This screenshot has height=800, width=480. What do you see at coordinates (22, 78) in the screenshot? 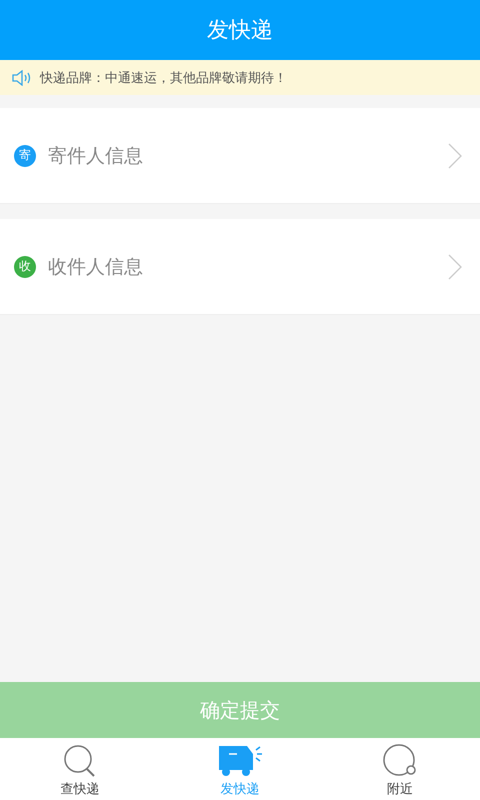
I see `speaker-icon` at bounding box center [22, 78].